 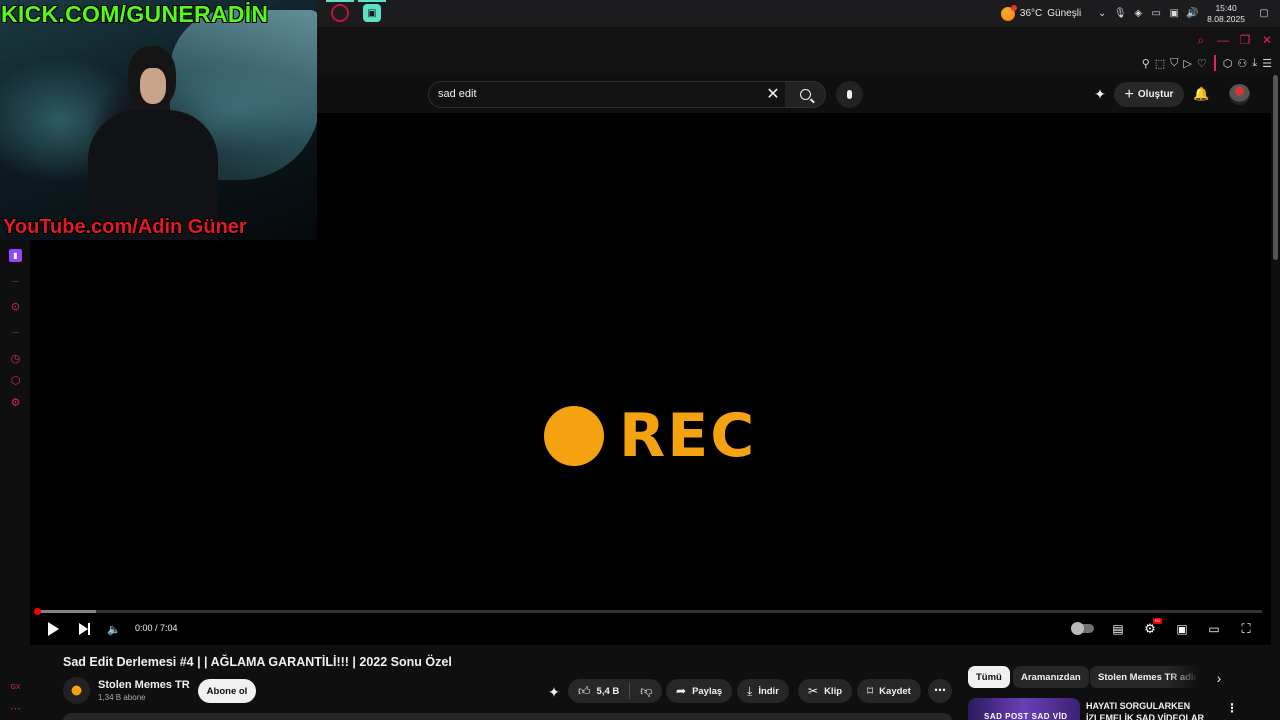 What do you see at coordinates (15, 307) in the screenshot?
I see `player-icon: ⊙` at bounding box center [15, 307].